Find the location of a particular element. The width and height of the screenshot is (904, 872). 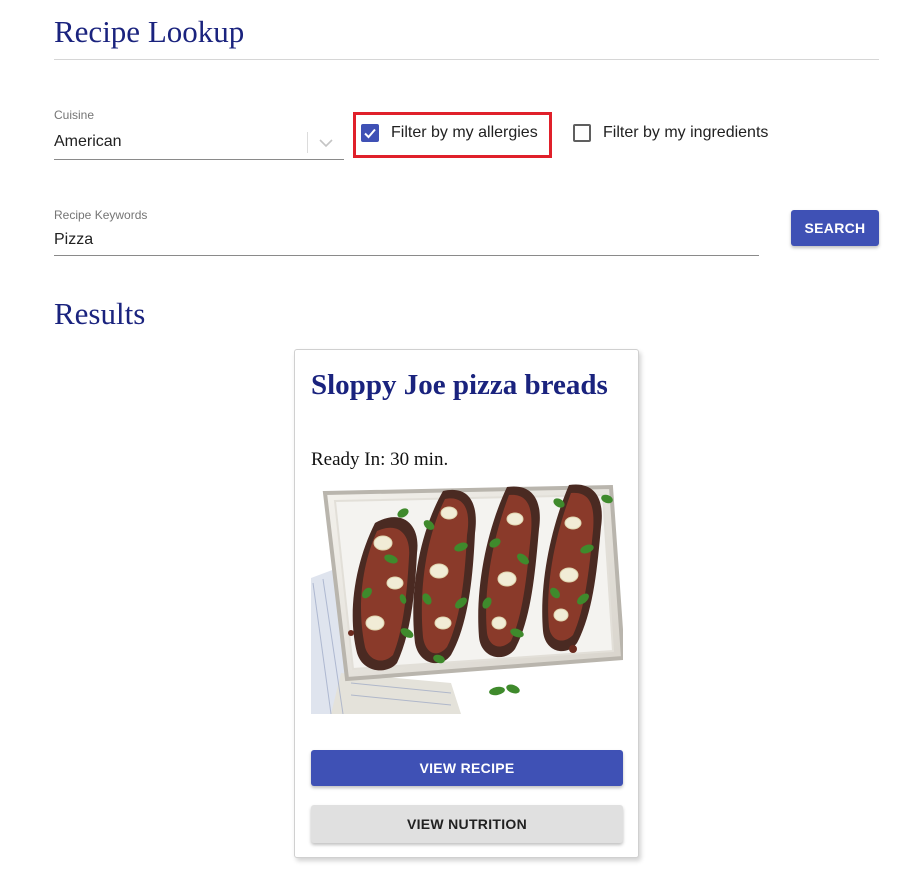

keywords-underline is located at coordinates (406, 255).